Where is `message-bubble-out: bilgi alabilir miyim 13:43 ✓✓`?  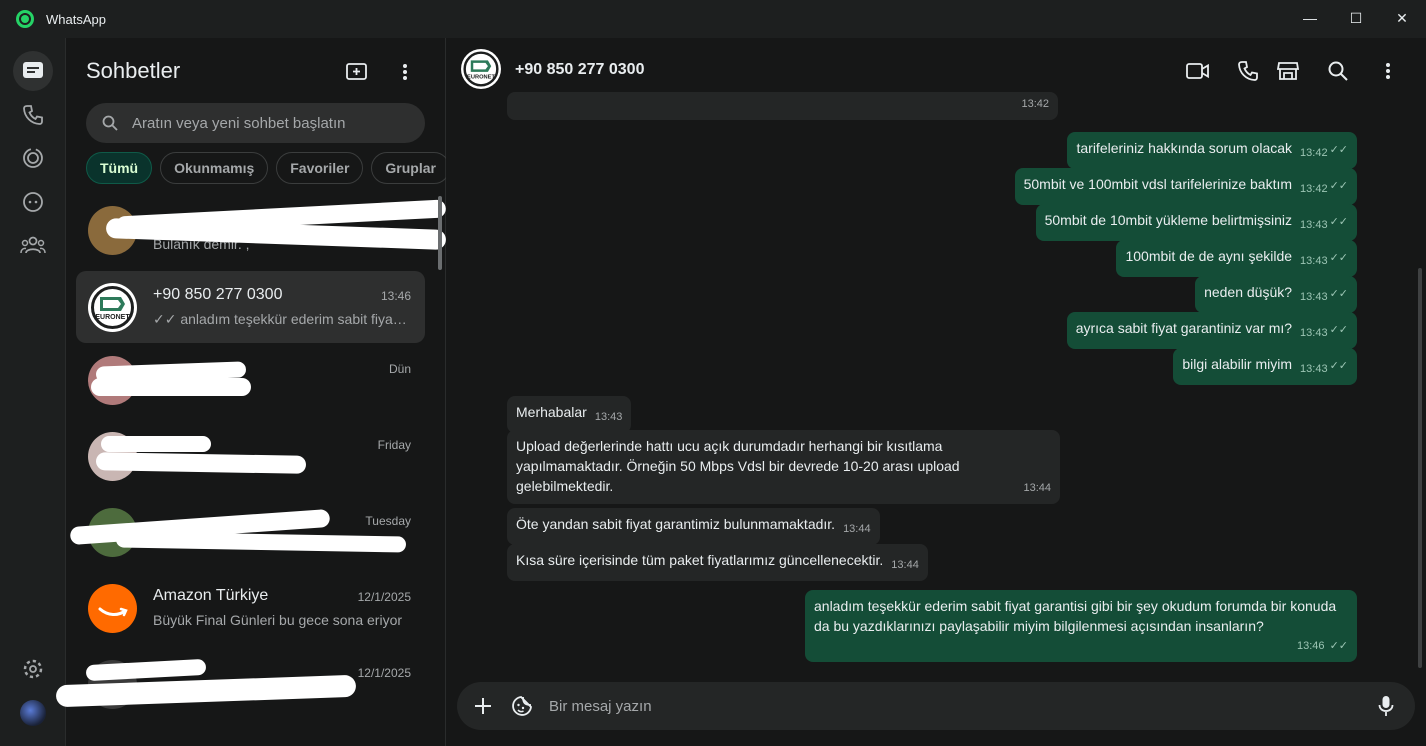 message-bubble-out: bilgi alabilir miyim 13:43 ✓✓ is located at coordinates (1265, 366).